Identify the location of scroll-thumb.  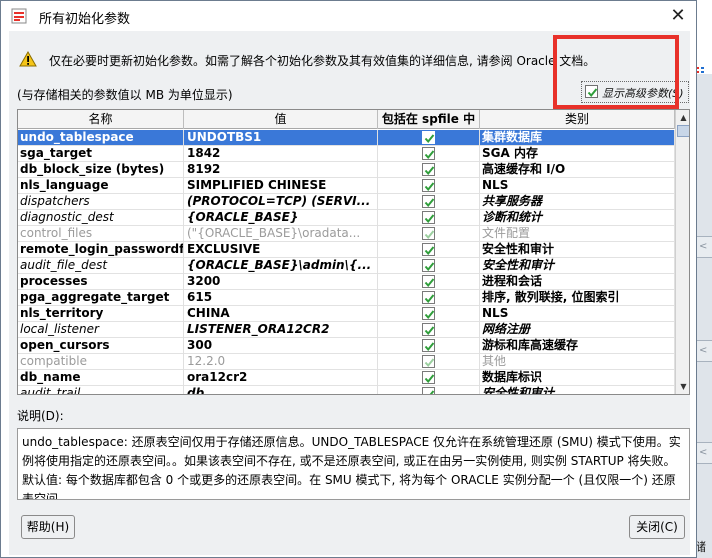
(683, 131).